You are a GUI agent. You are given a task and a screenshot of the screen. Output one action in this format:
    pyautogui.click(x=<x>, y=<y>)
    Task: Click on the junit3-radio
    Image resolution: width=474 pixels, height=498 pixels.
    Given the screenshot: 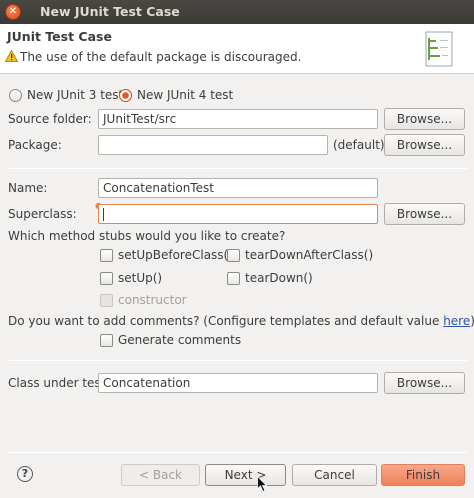 What is the action you would take?
    pyautogui.click(x=15, y=95)
    